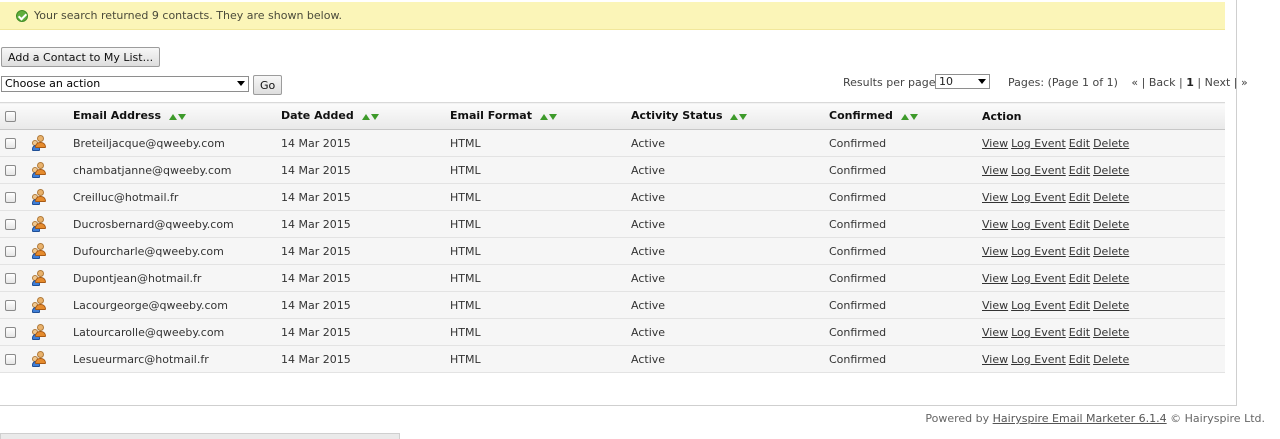 The image size is (1280, 439). Describe the element at coordinates (957, 418) in the screenshot. I see `footer-prefix: Powered by` at that location.